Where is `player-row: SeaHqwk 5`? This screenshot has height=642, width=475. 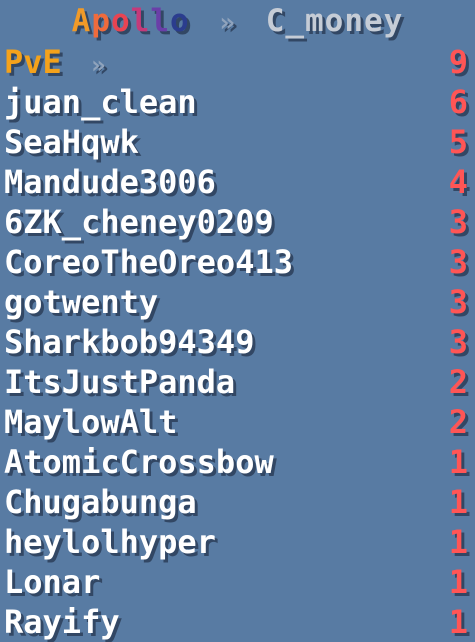
player-row: SeaHqwk 5 is located at coordinates (237, 142).